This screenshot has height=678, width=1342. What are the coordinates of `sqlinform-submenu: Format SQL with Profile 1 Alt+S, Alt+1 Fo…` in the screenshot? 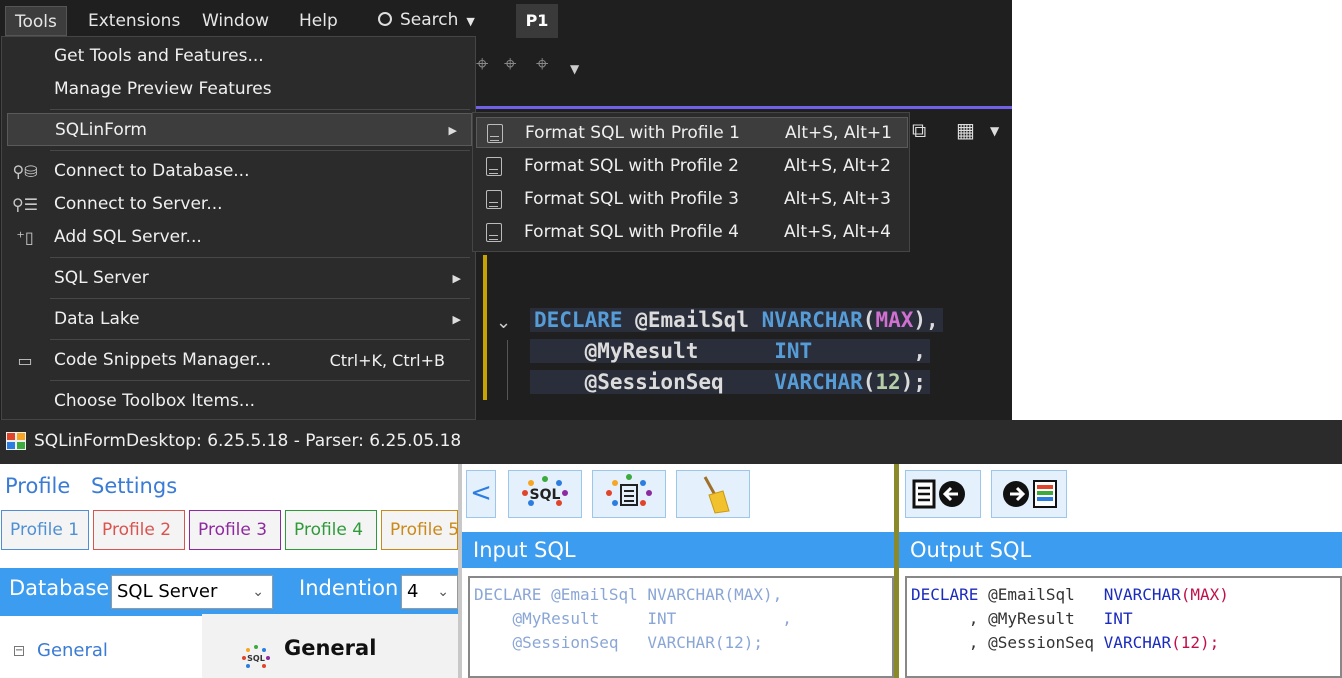 It's located at (691, 182).